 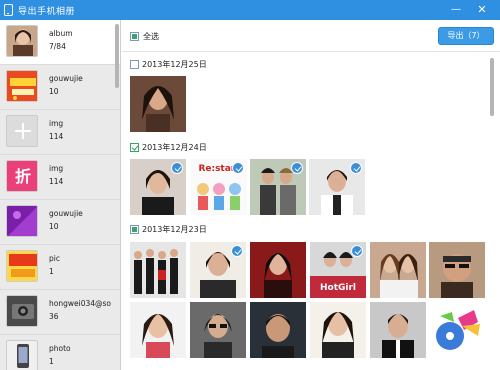 I want to click on album-item-gouwujie-2: gouwujie 10, so click(x=60, y=222).